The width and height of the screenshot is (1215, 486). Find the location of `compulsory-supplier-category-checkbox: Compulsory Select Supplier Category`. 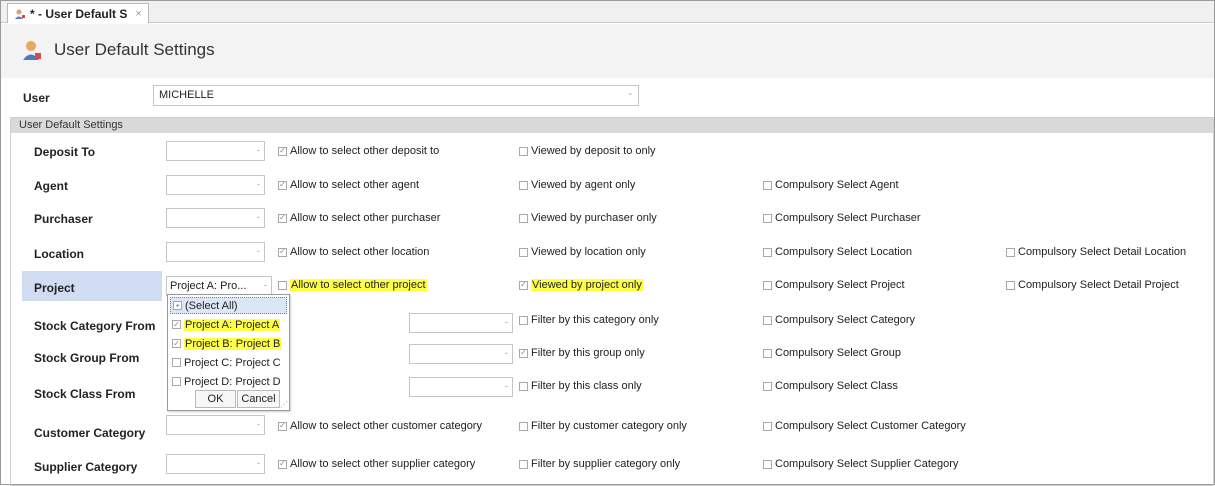

compulsory-supplier-category-checkbox: Compulsory Select Supplier Category is located at coordinates (860, 464).